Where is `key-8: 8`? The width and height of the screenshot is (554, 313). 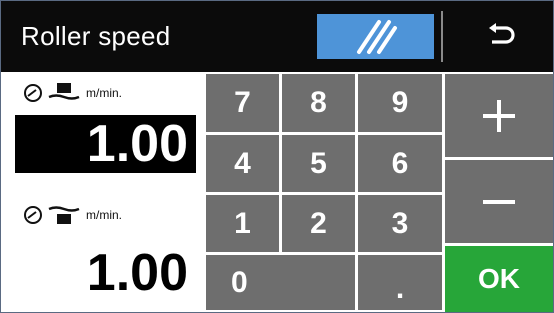
key-8: 8 is located at coordinates (318, 103).